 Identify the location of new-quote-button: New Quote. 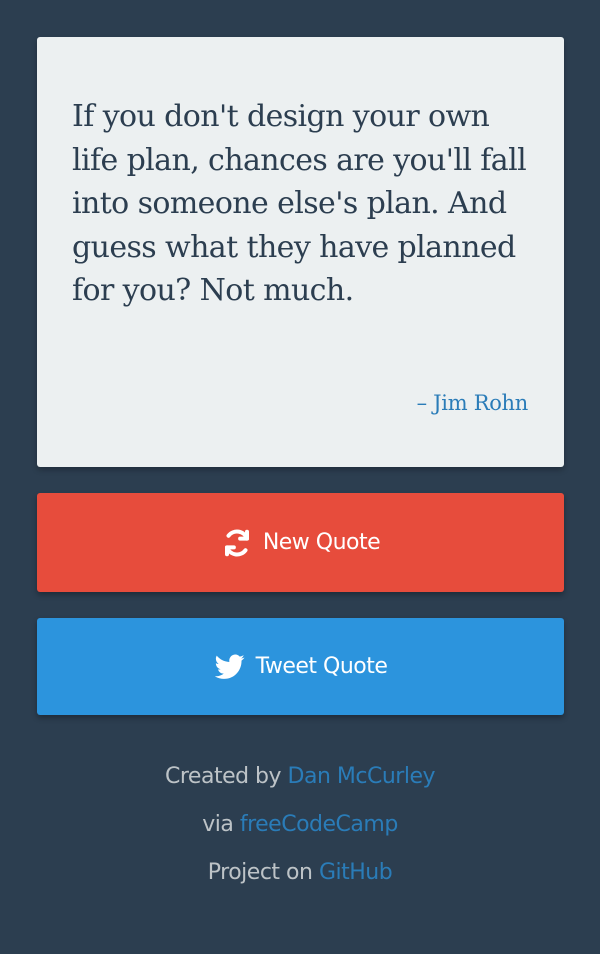
(300, 542).